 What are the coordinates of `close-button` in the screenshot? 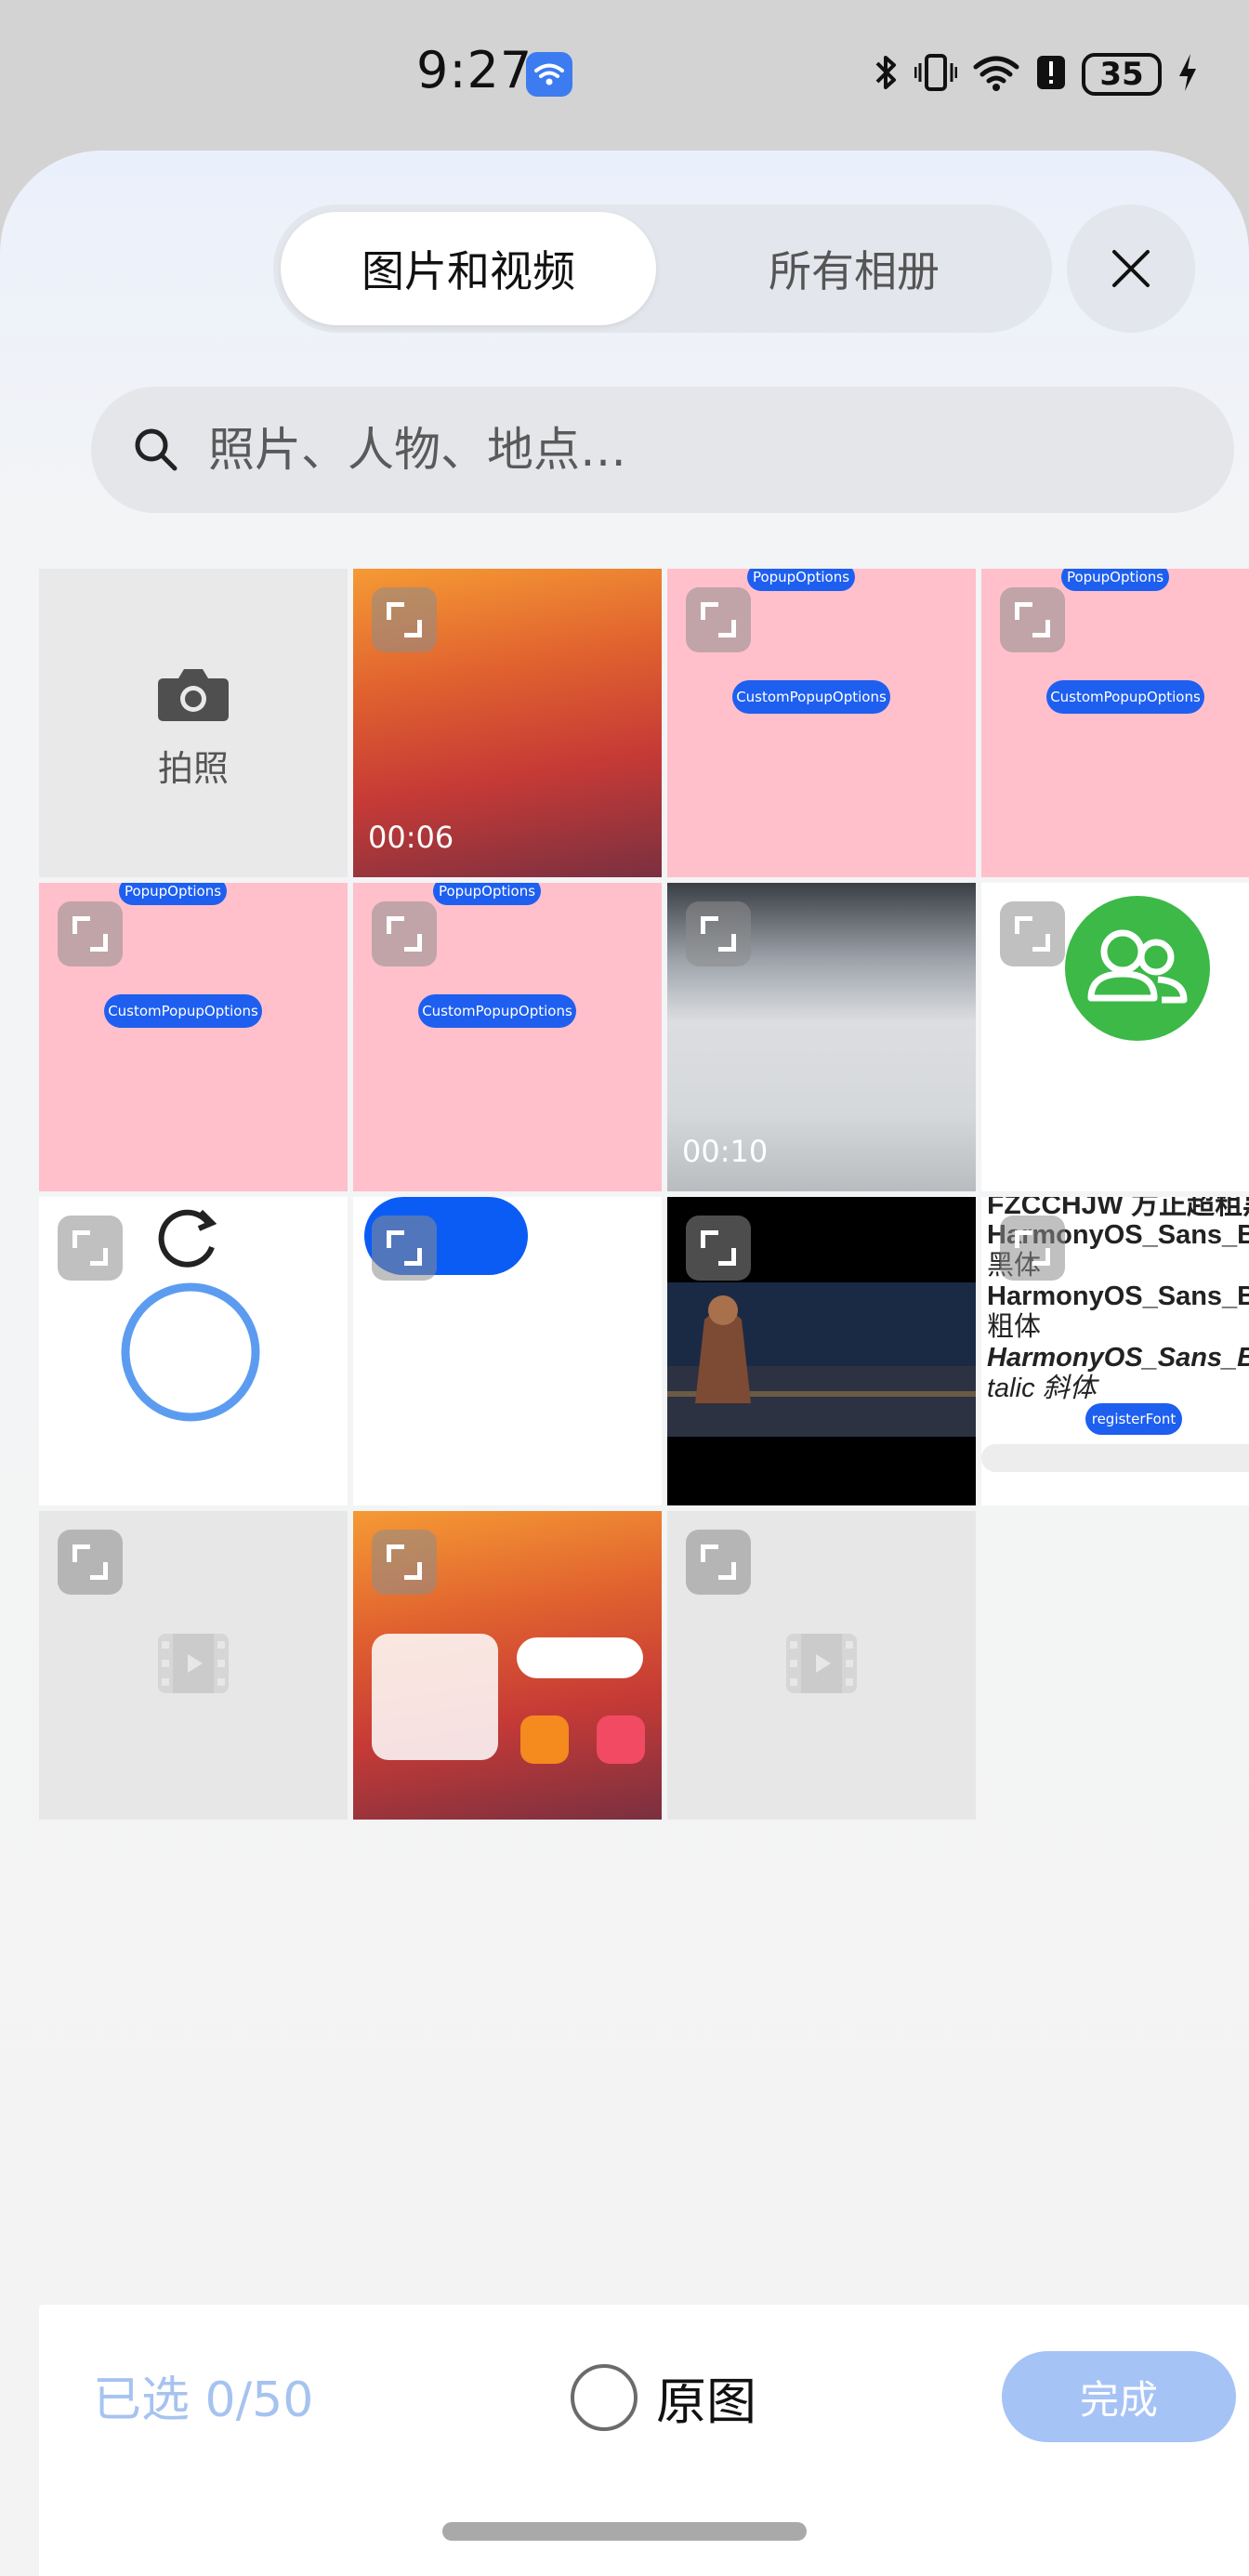 It's located at (1131, 268).